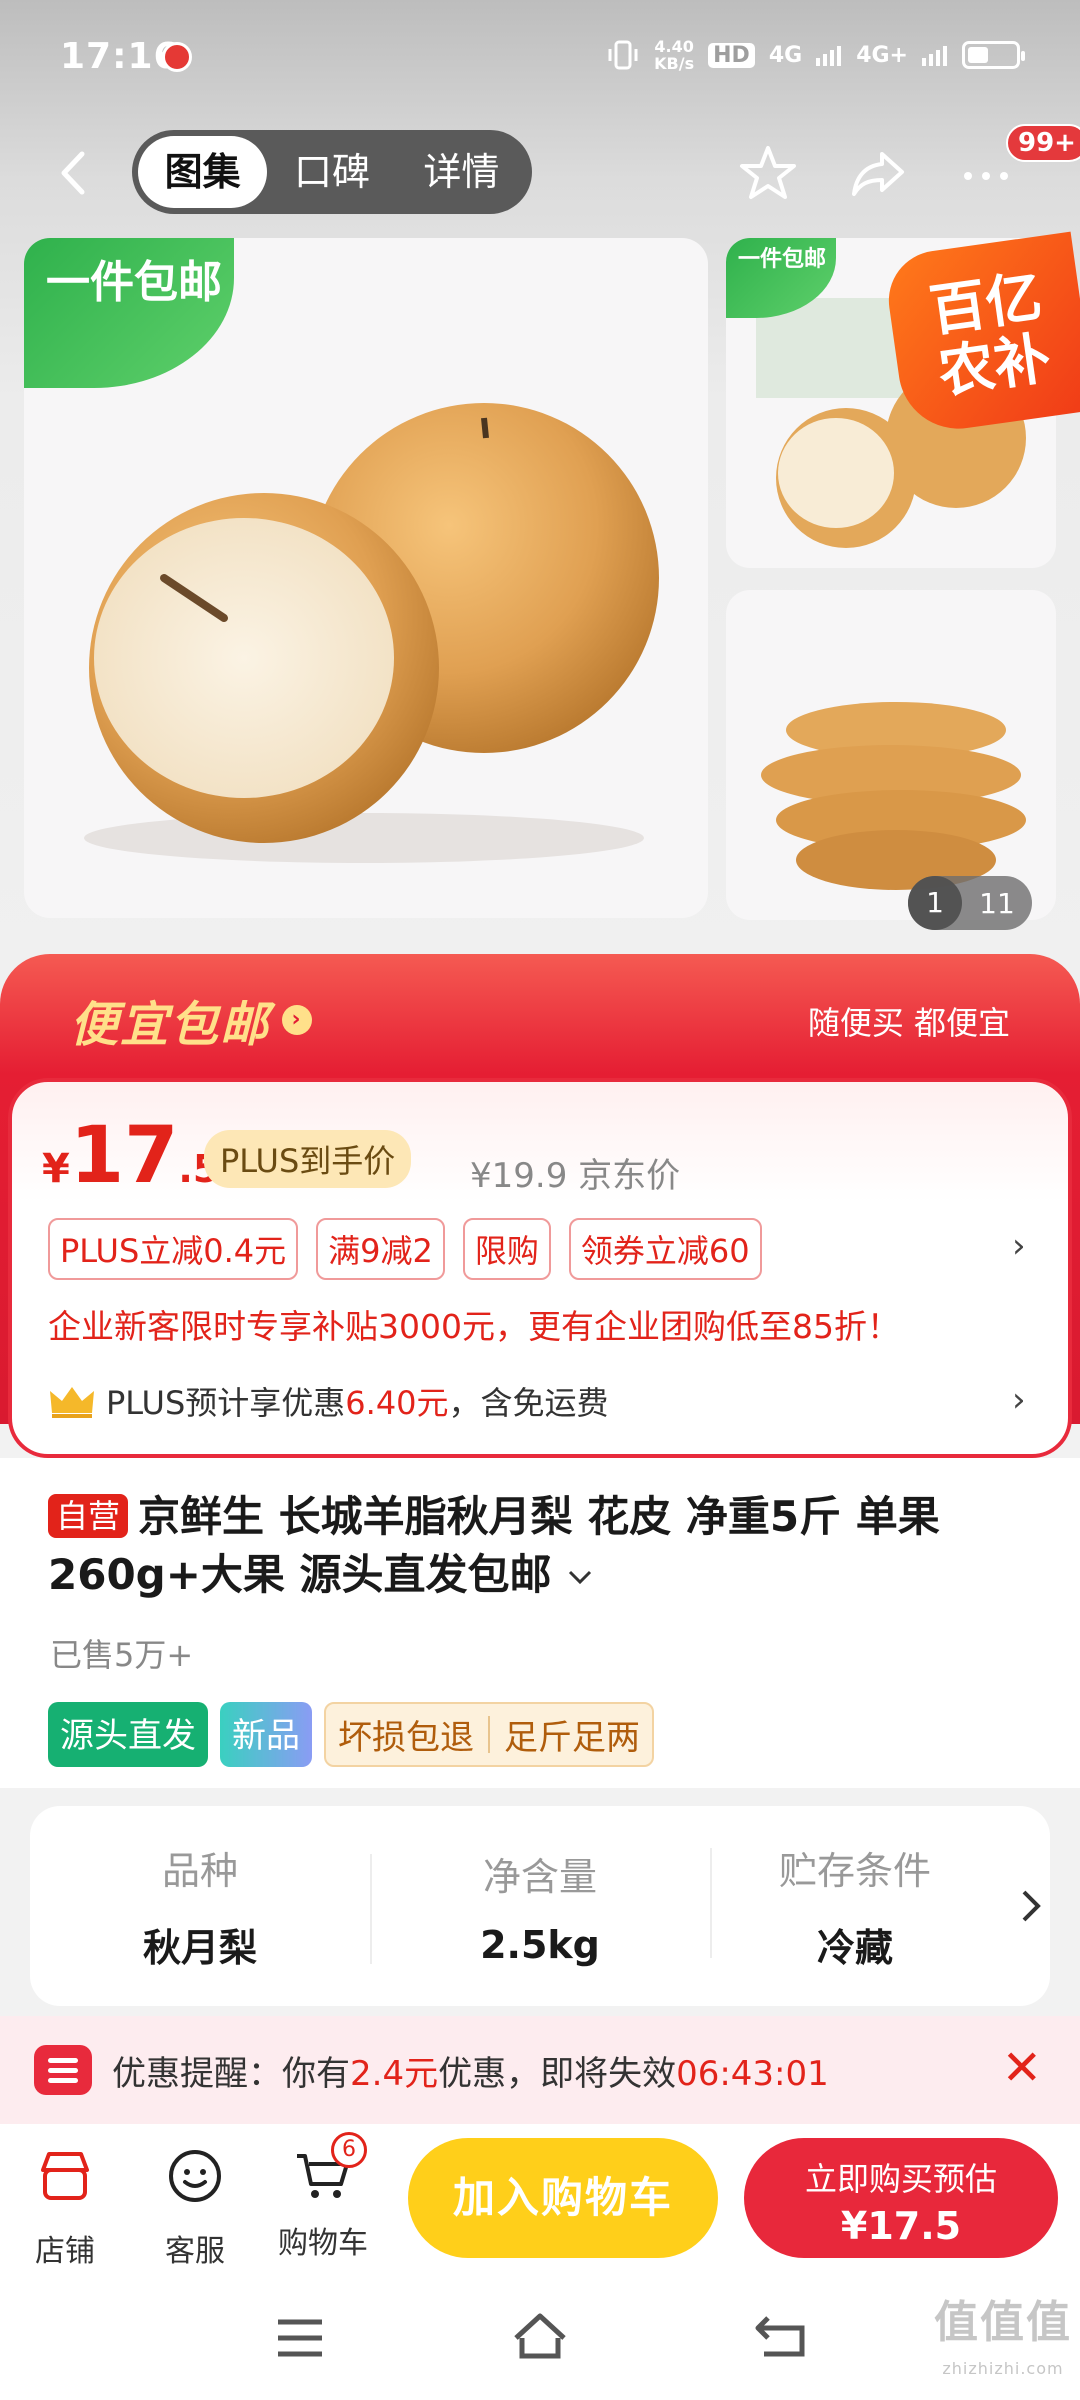 Image resolution: width=1080 pixels, height=2400 pixels. What do you see at coordinates (854, 1871) in the screenshot?
I see `spec-key: 贮存条件` at bounding box center [854, 1871].